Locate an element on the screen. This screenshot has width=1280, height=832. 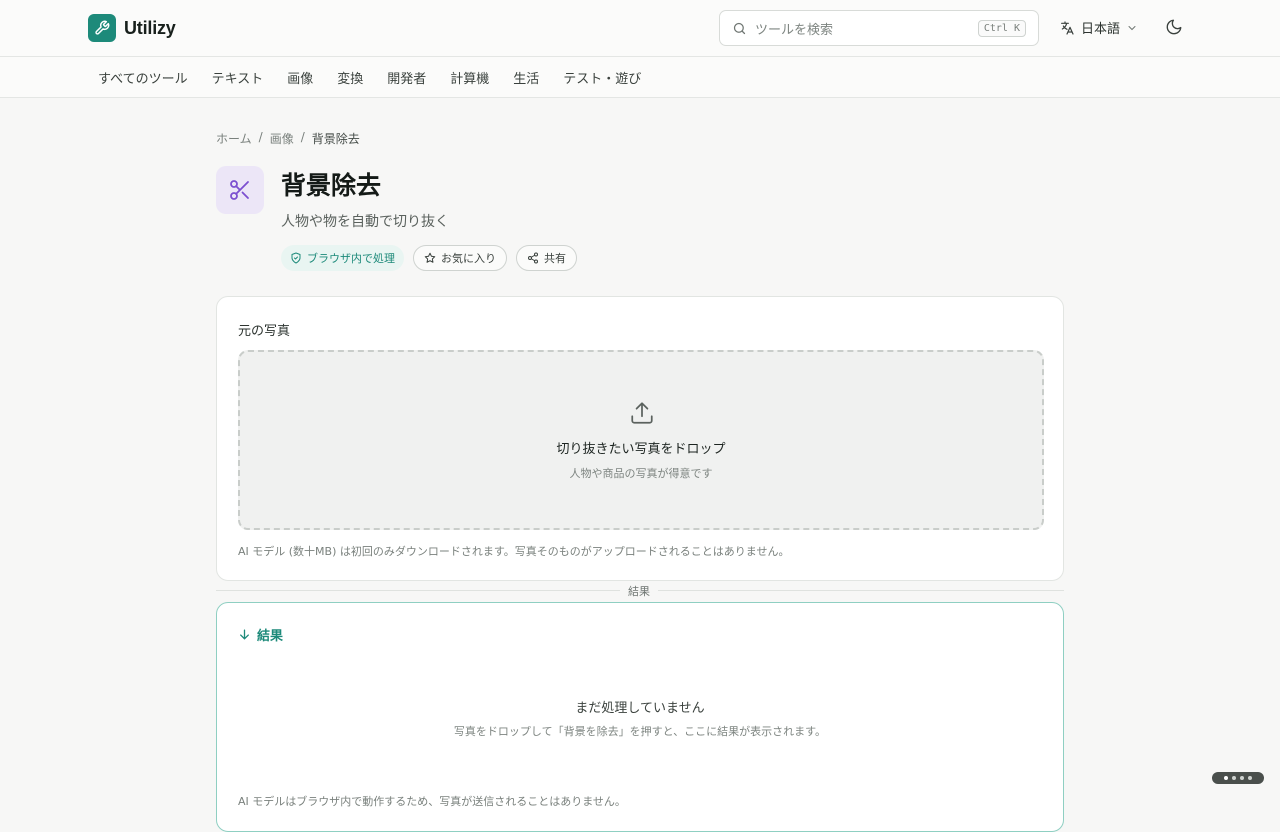
nav-item-life: 生活 is located at coordinates (526, 77).